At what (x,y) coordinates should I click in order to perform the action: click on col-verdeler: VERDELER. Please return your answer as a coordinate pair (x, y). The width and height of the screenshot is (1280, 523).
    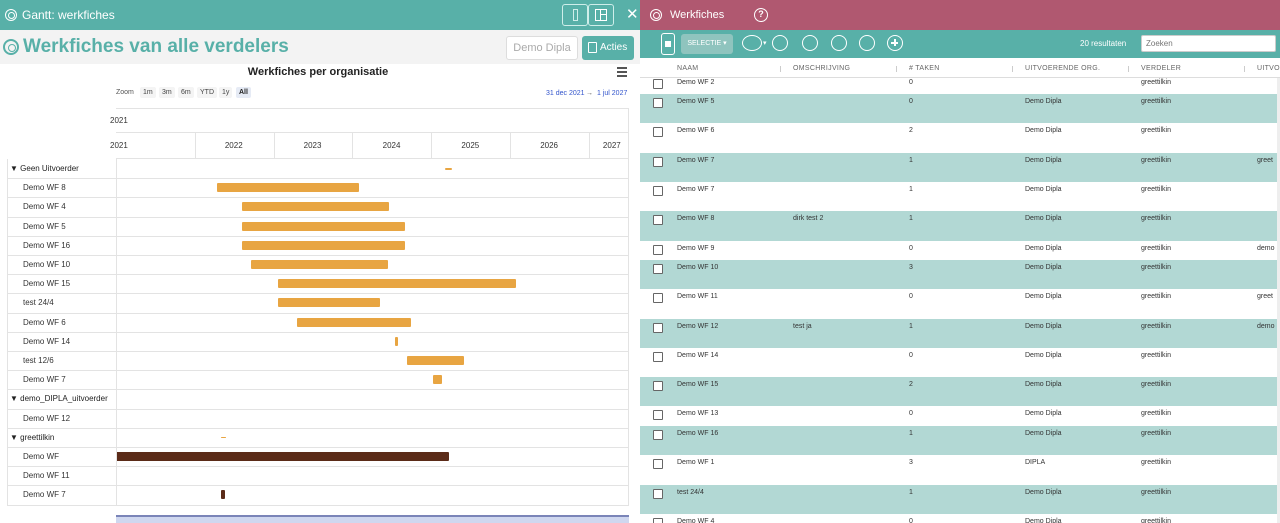
    Looking at the image, I should click on (1161, 68).